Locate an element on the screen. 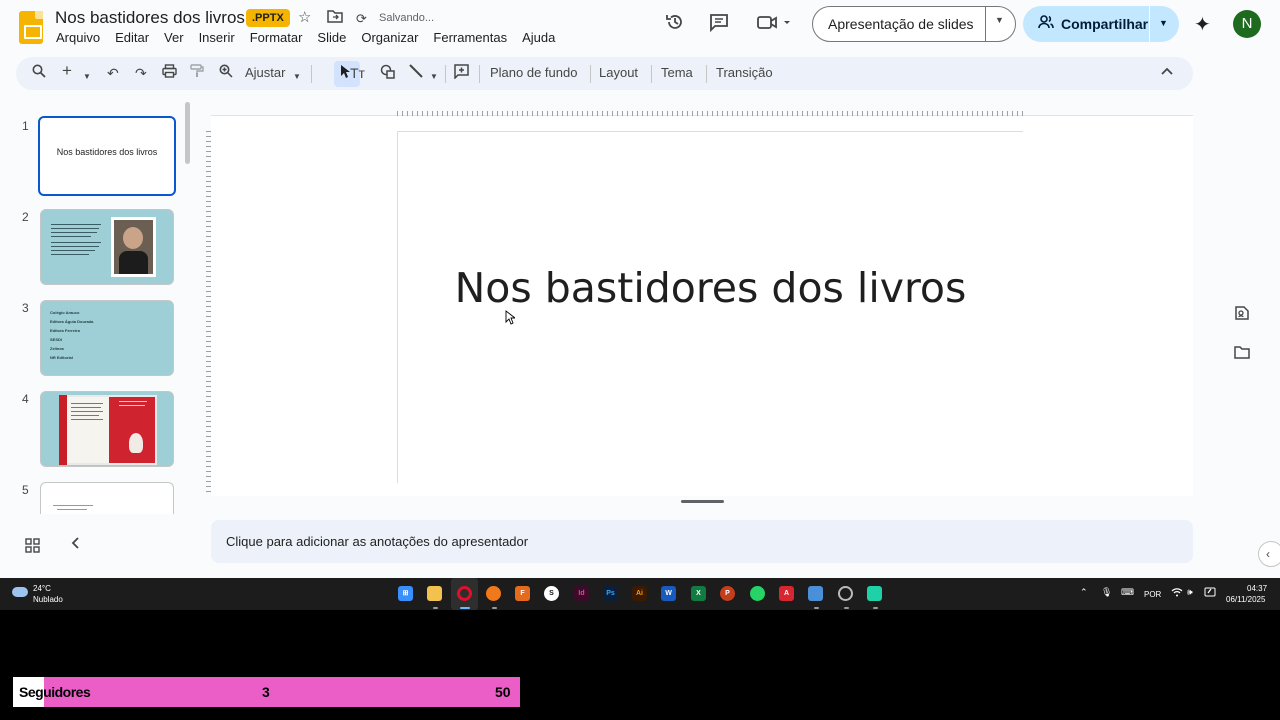 The height and width of the screenshot is (720, 1280). weather-description: Nublado is located at coordinates (48, 599).